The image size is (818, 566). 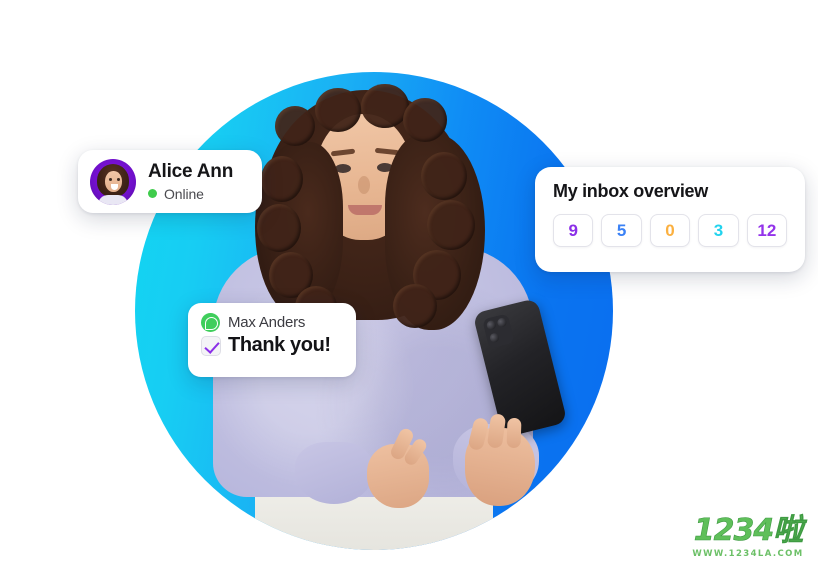 I want to click on message-sender-row: Max Anders, so click(x=271, y=322).